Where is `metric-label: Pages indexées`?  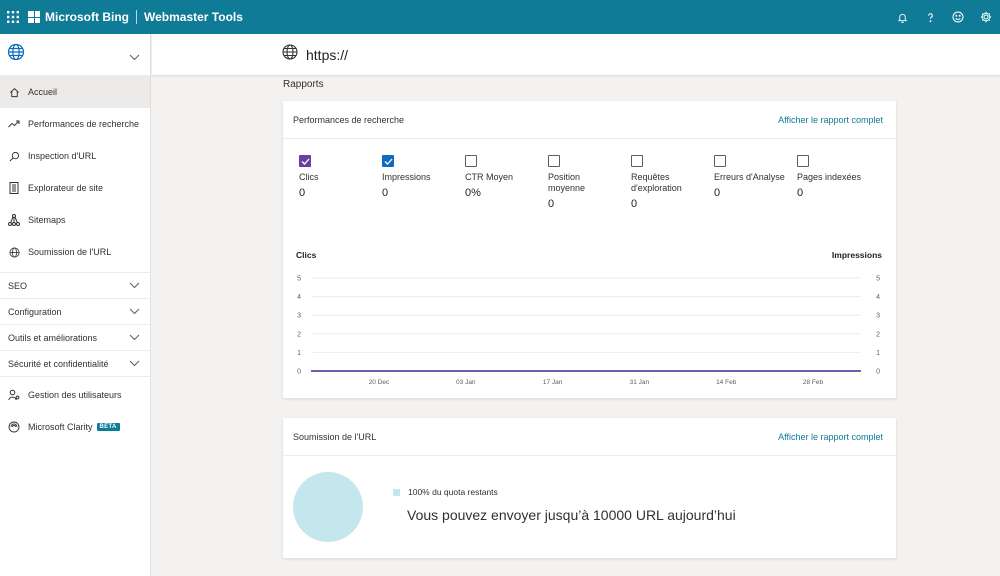 metric-label: Pages indexées is located at coordinates (829, 177).